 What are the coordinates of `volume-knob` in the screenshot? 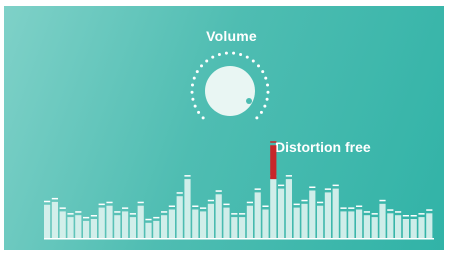 It's located at (230, 91).